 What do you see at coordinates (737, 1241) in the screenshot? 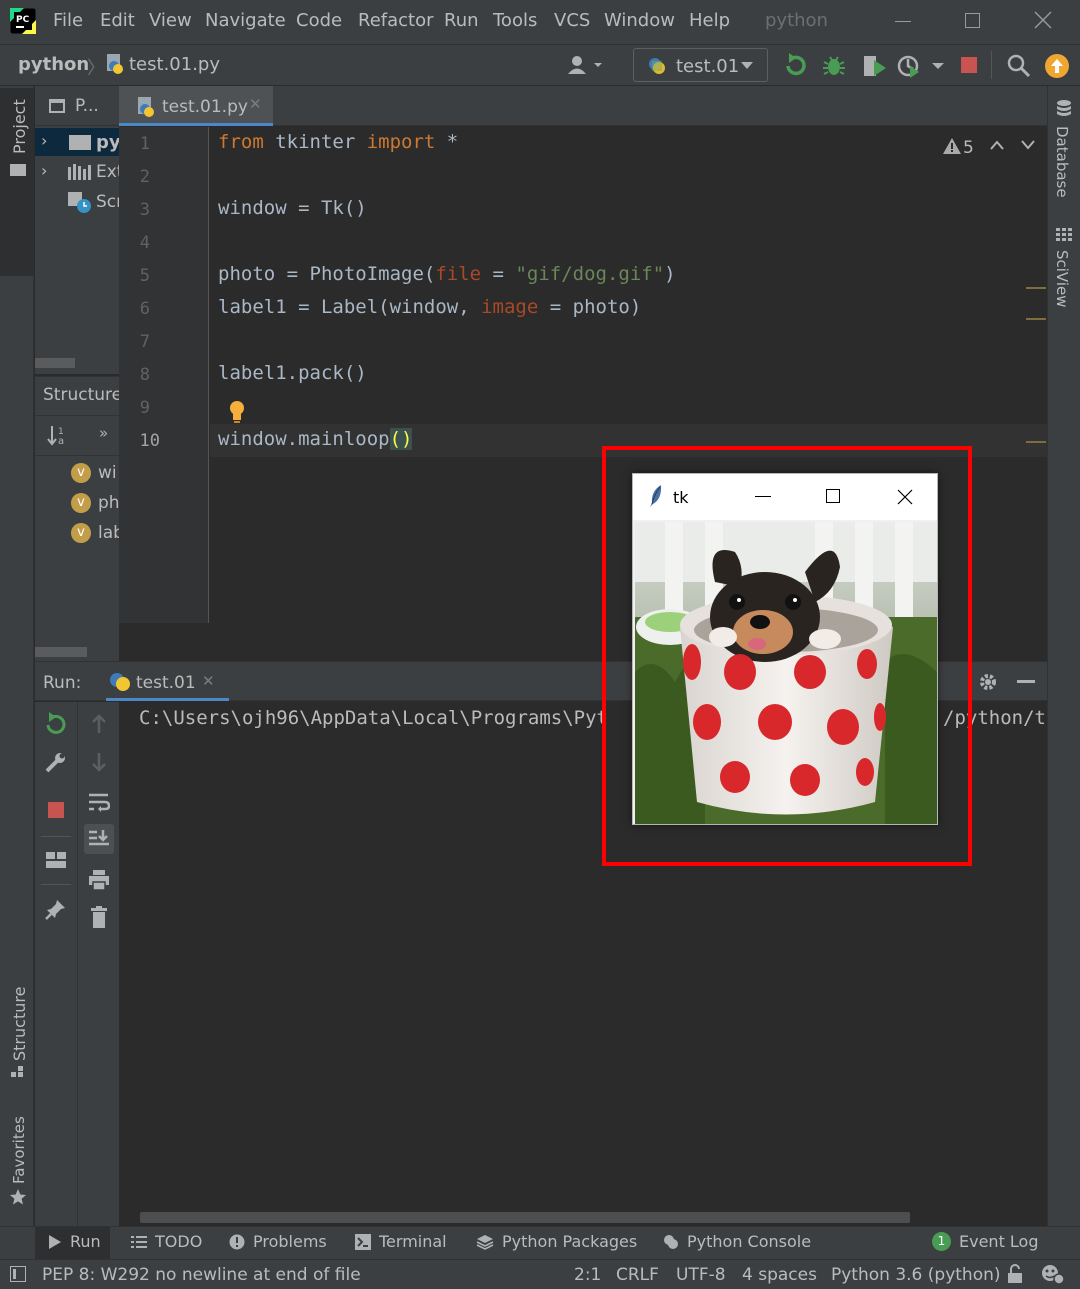
I see `tab-python-console: Python Console` at bounding box center [737, 1241].